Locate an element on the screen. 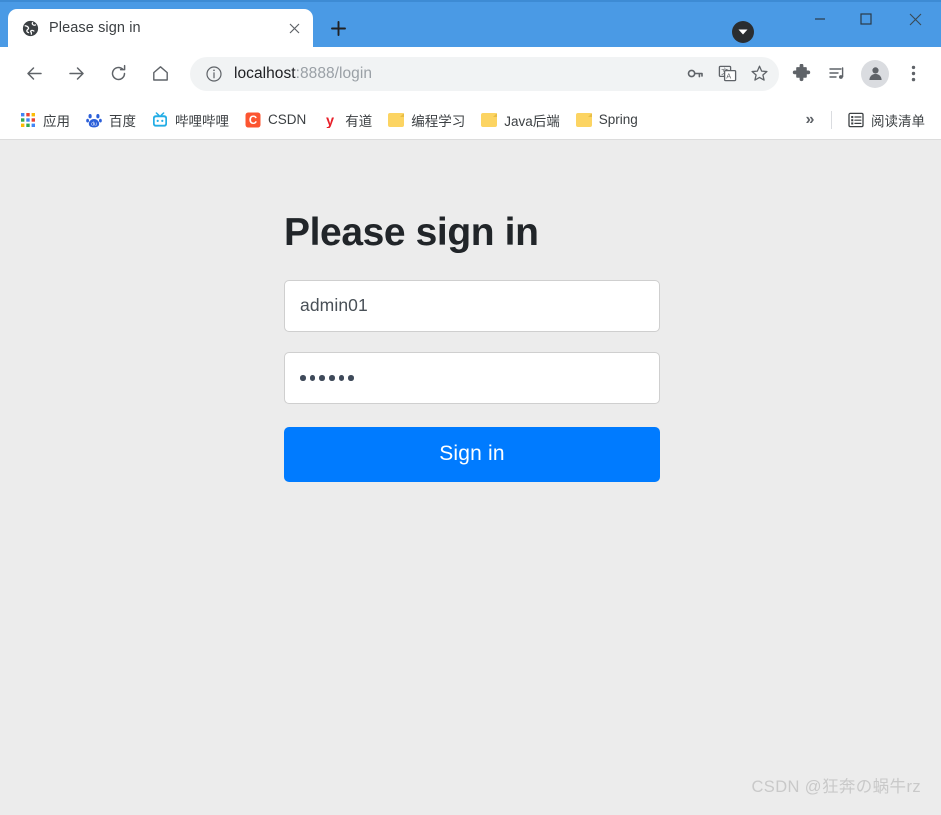  globe-icon is located at coordinates (30, 28).